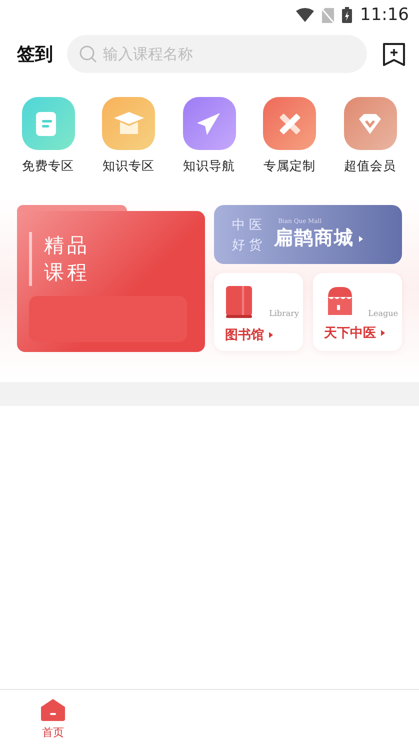  I want to click on mall-title: 扁鹊商城, so click(319, 238).